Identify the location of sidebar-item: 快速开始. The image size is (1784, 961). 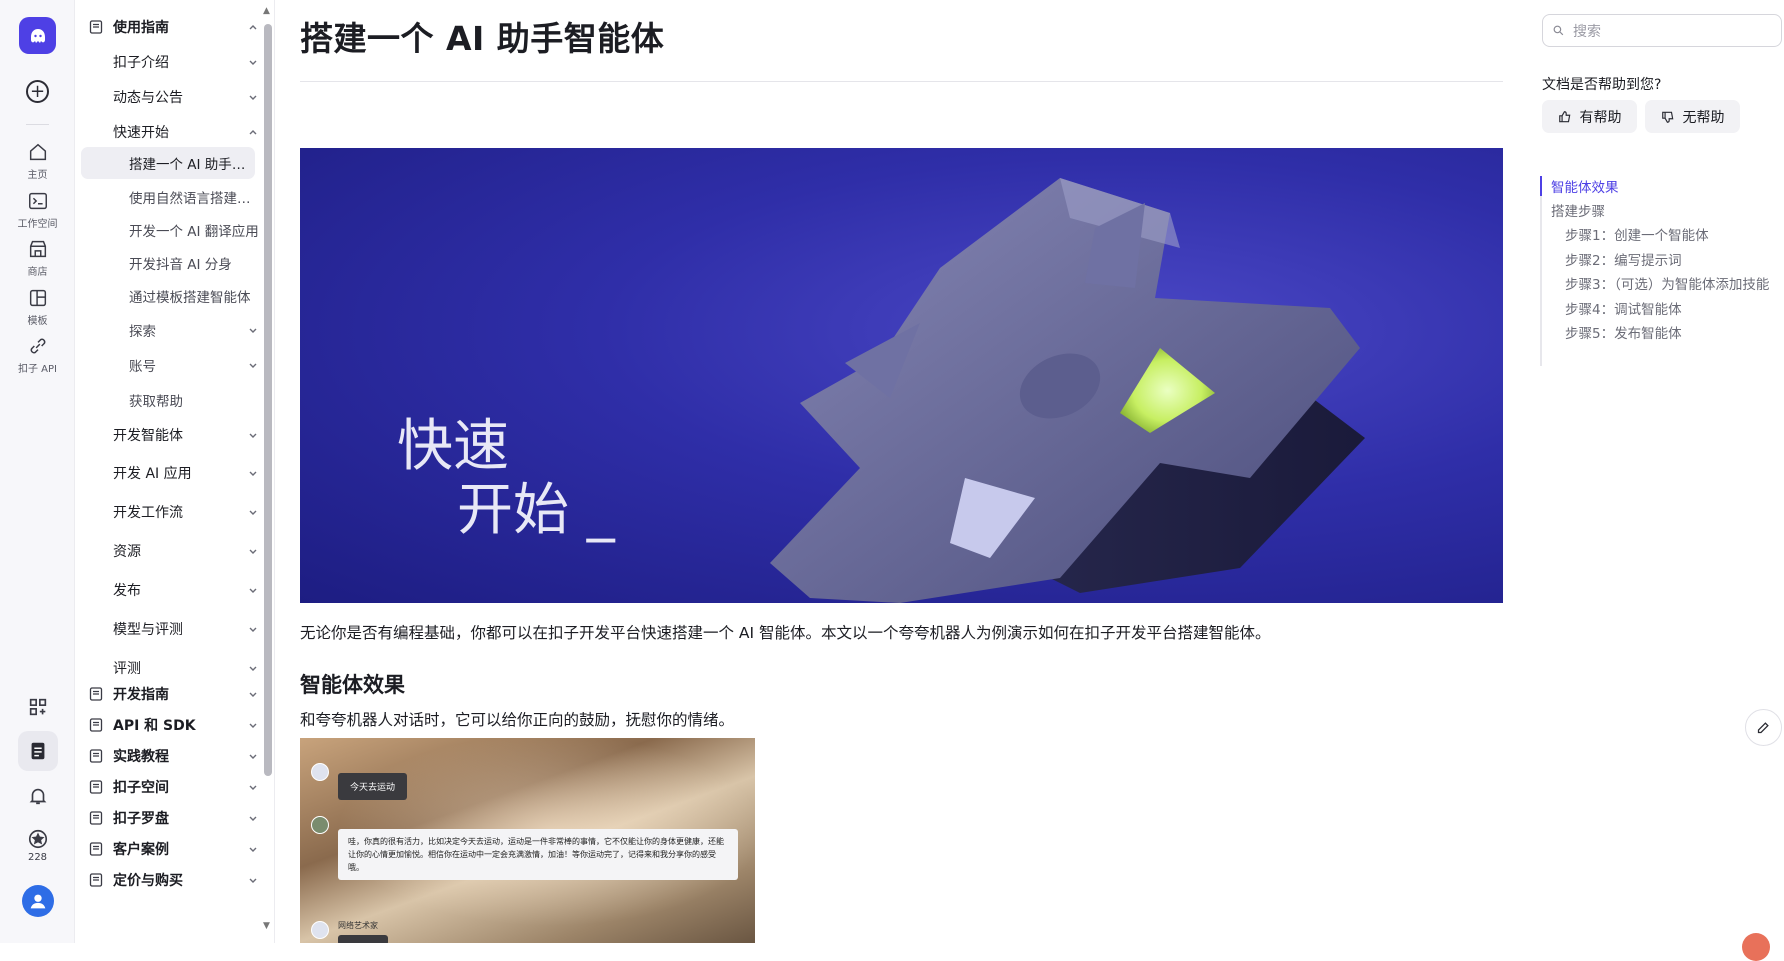
(174, 132).